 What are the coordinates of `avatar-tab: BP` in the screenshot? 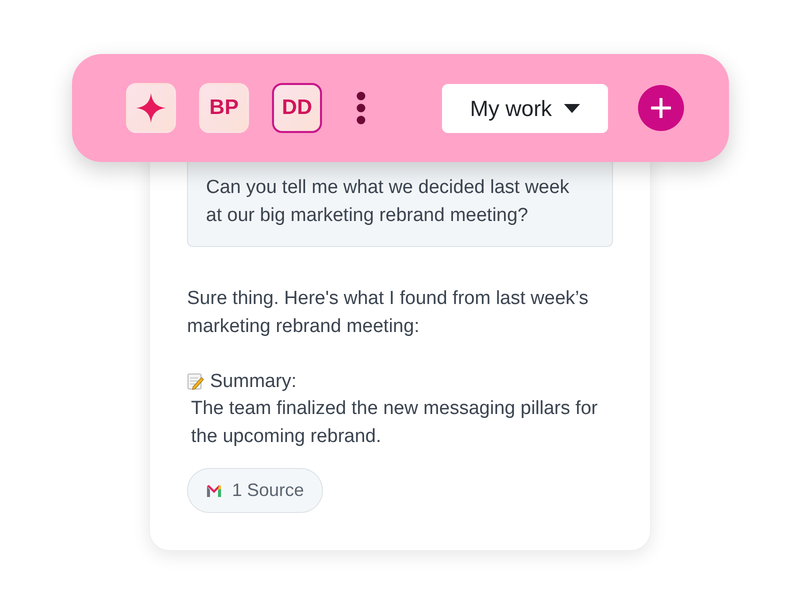 It's located at (224, 108).